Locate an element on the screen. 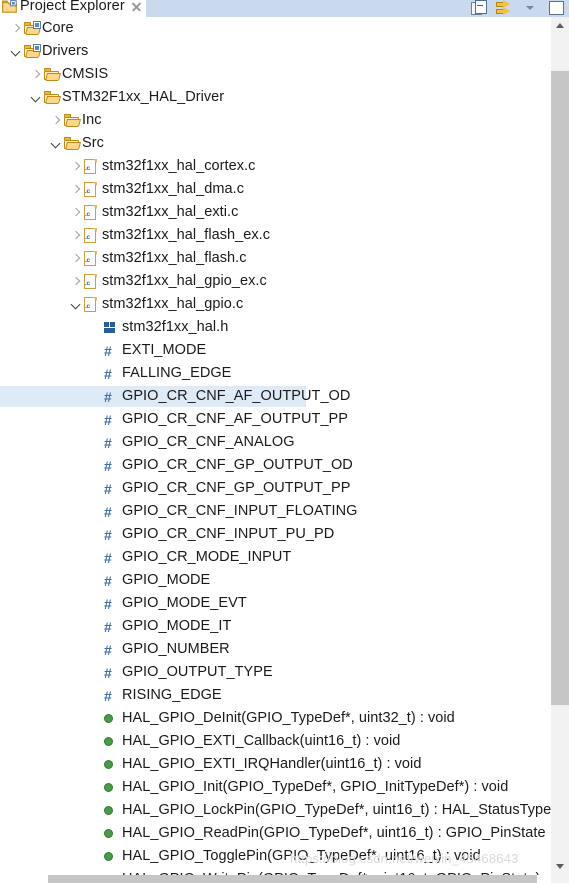 The image size is (569, 883). tree-item-label: stm32f1xx_hal_flash_ex.c is located at coordinates (186, 235).